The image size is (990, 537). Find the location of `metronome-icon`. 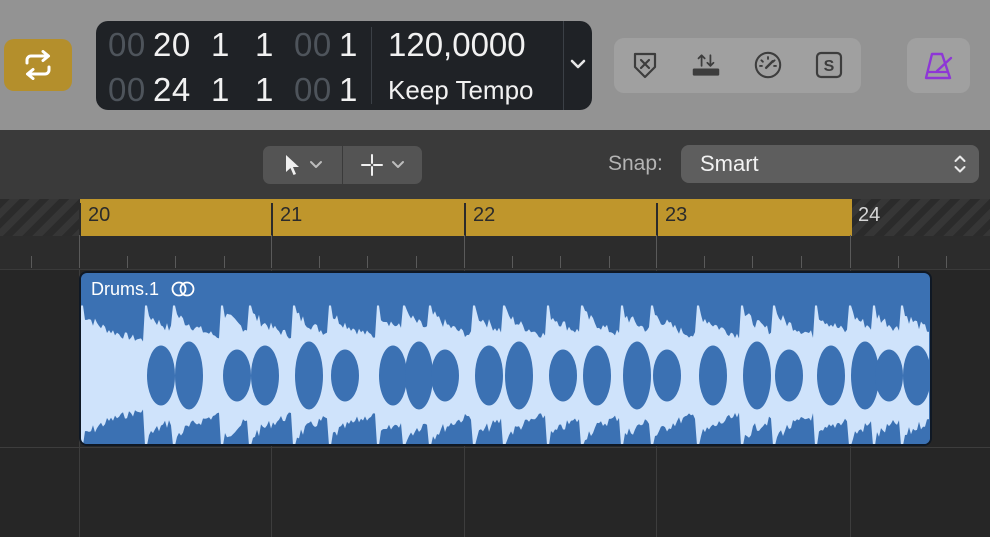

metronome-icon is located at coordinates (938, 65).